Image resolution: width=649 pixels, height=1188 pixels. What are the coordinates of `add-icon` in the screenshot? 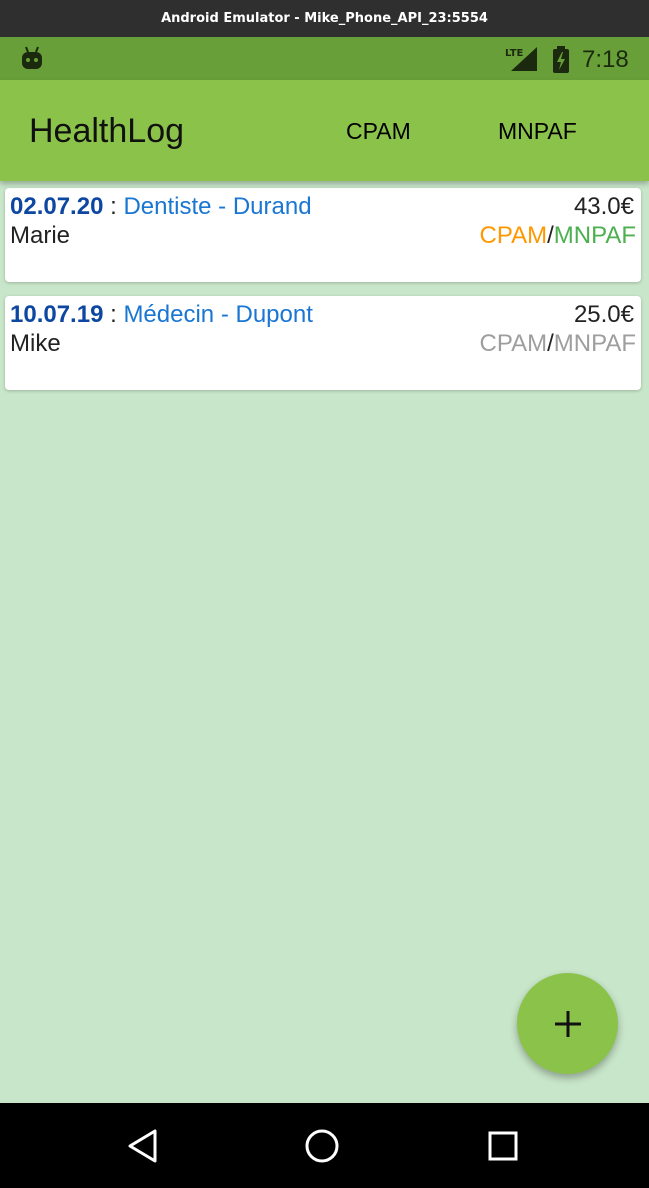 It's located at (567, 1023).